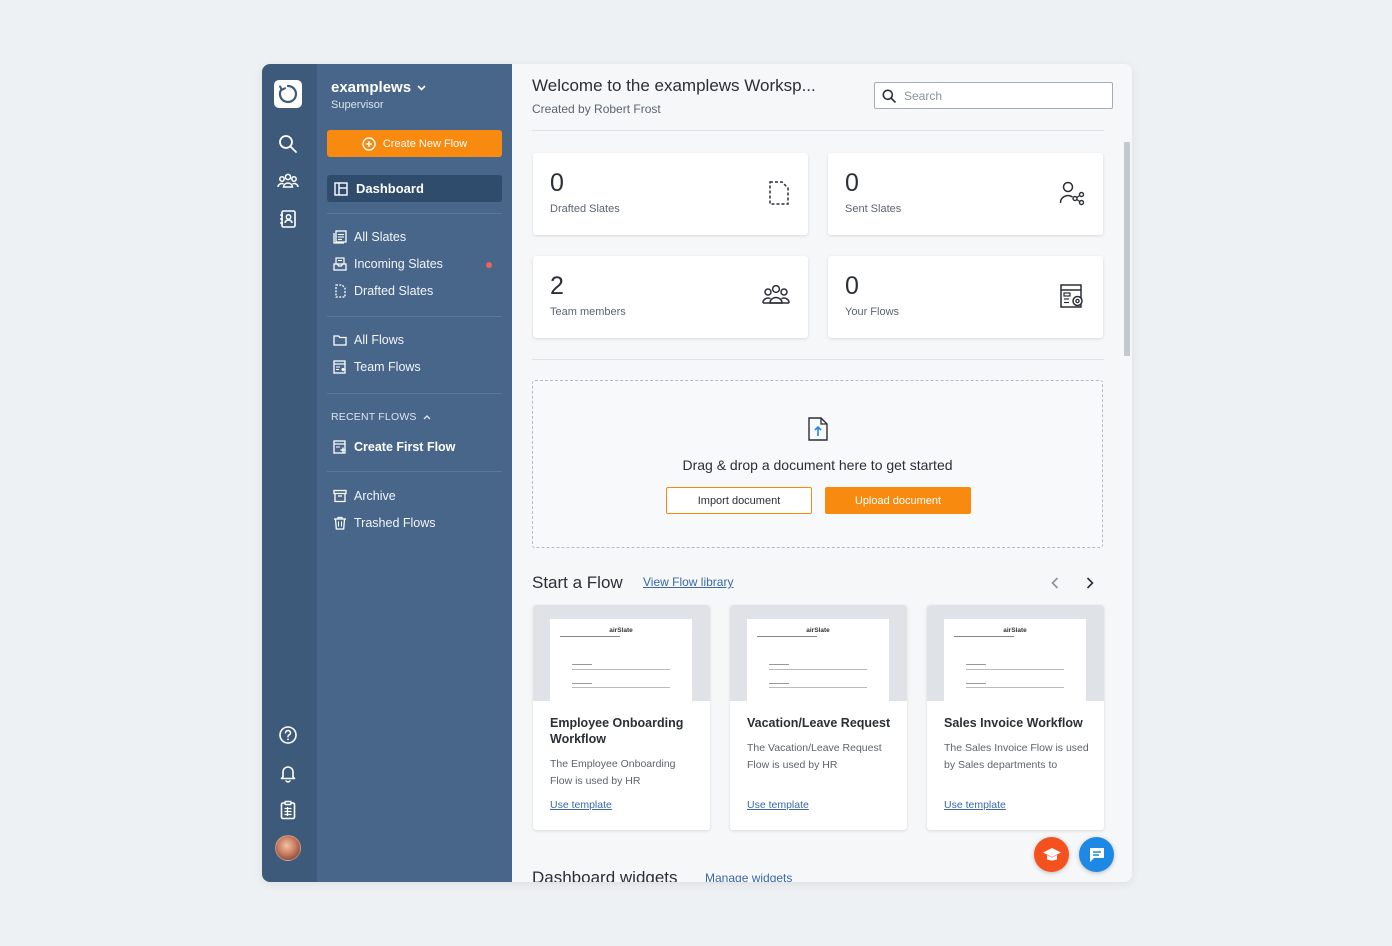 This screenshot has height=946, width=1392. Describe the element at coordinates (1127, 507) in the screenshot. I see `main-scrollbar` at that location.